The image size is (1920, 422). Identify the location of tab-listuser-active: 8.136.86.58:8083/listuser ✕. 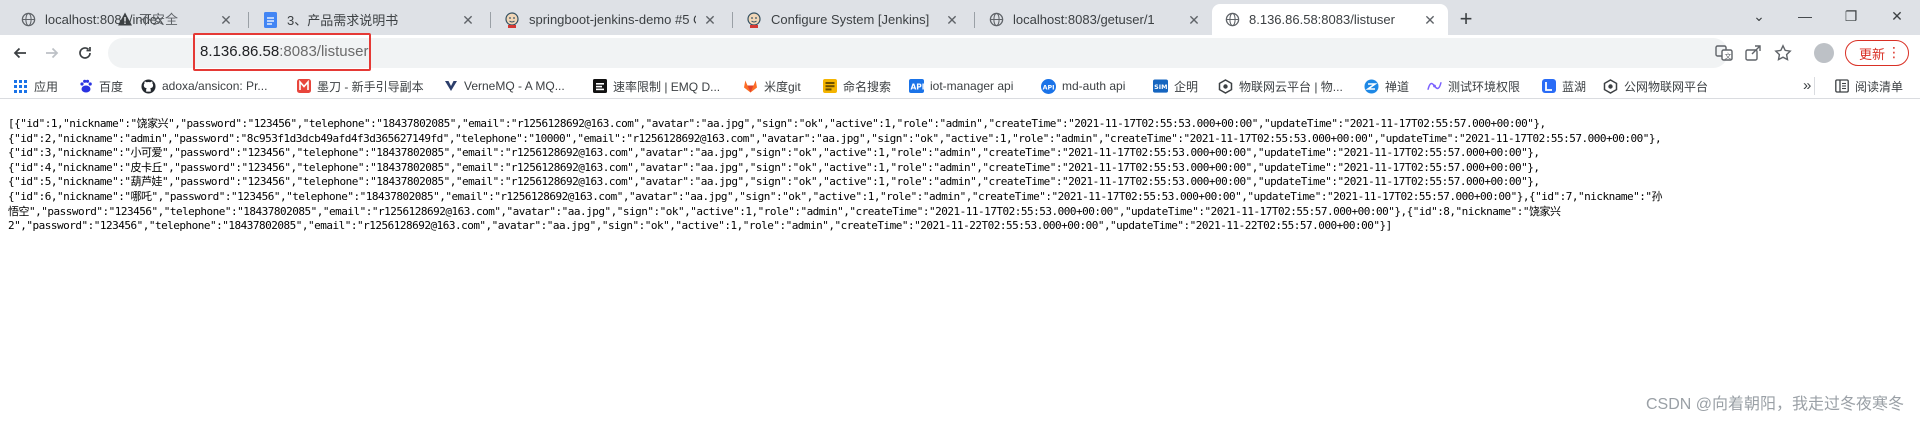
(1330, 19).